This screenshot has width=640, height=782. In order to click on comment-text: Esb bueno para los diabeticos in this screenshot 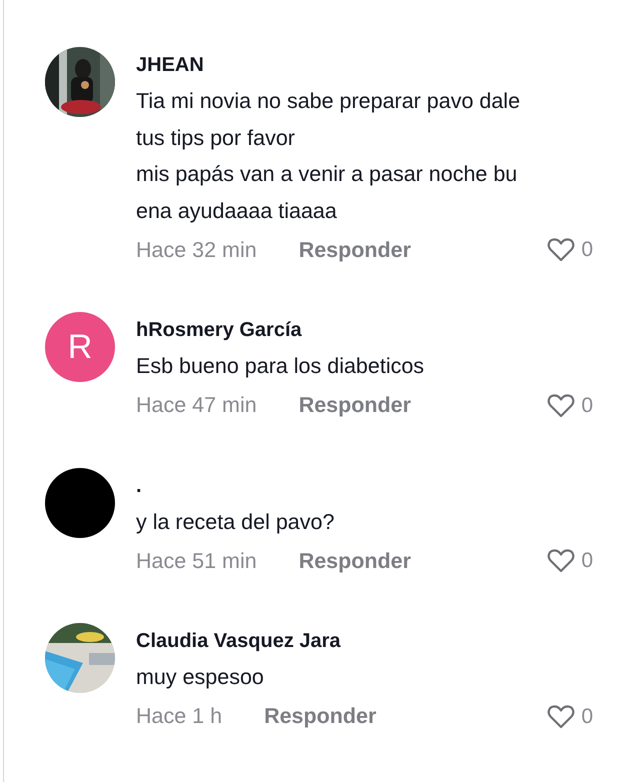, I will do `click(281, 366)`.